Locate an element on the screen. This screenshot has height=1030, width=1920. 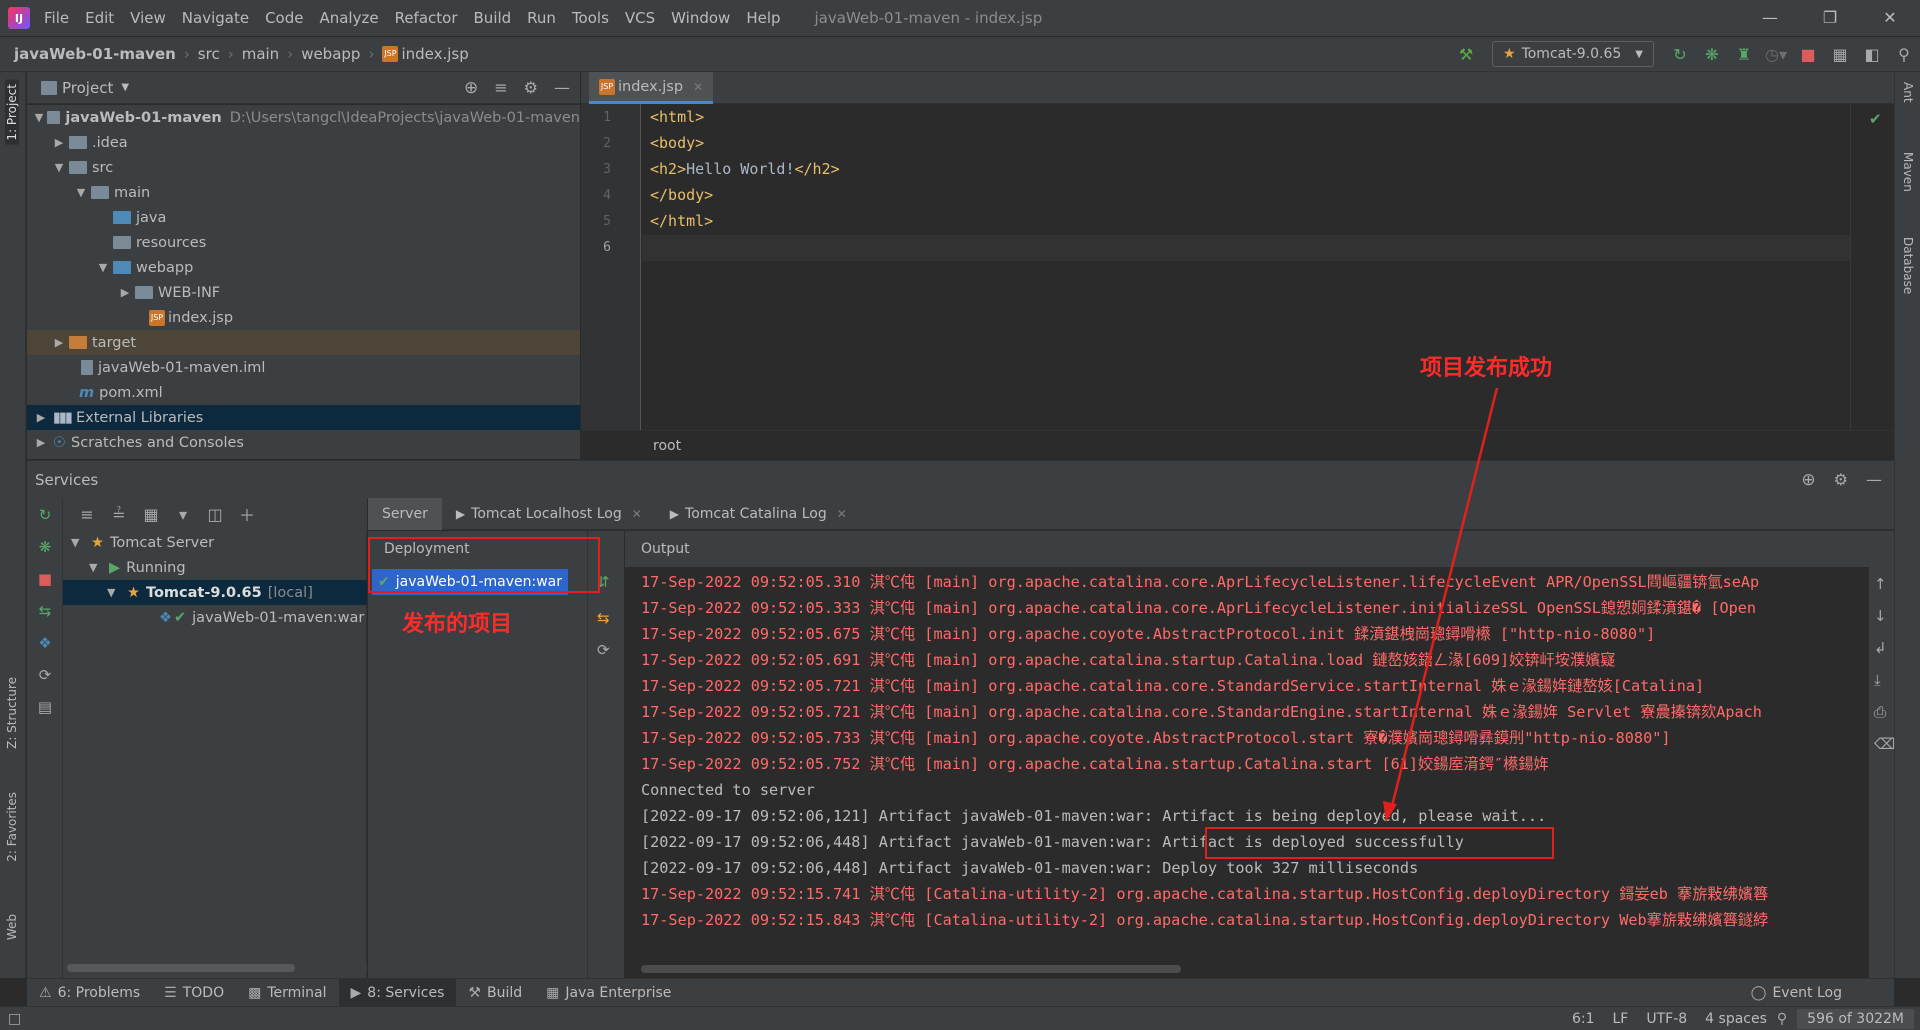
editor-breadcrumb-root: root is located at coordinates (667, 446).